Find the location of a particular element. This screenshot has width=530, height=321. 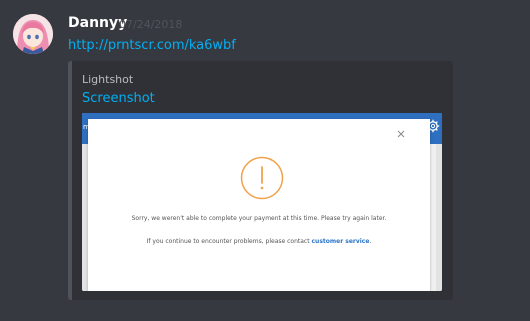

message-link: http://prntscr.com/ka6wbf is located at coordinates (152, 45).